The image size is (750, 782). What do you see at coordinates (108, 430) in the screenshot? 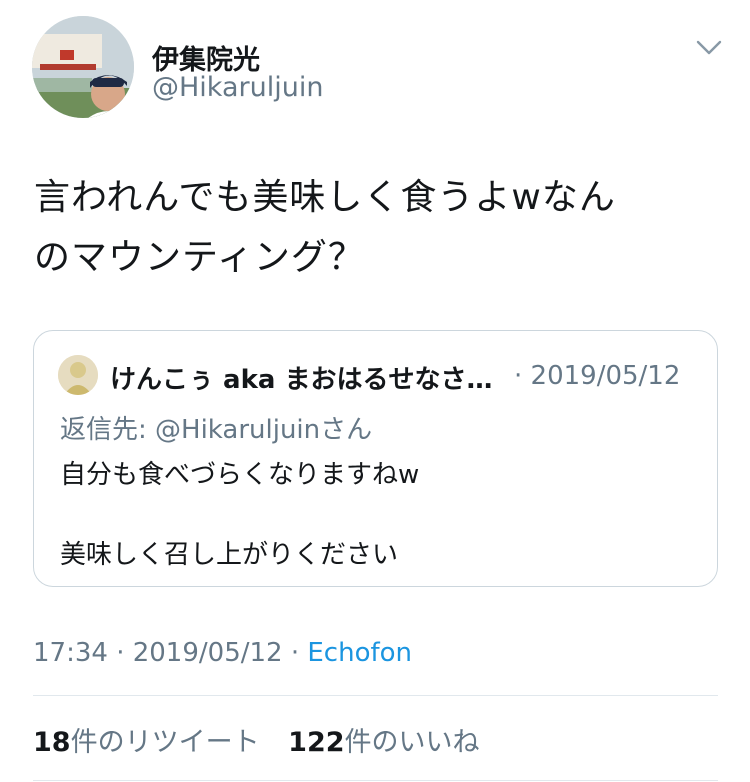
I see `reply-prefix: 返信先:` at bounding box center [108, 430].